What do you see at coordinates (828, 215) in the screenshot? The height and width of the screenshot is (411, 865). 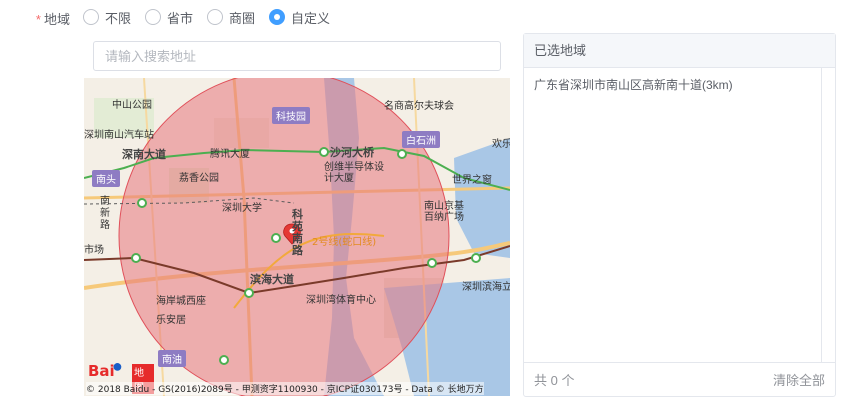 I see `scrollbar` at bounding box center [828, 215].